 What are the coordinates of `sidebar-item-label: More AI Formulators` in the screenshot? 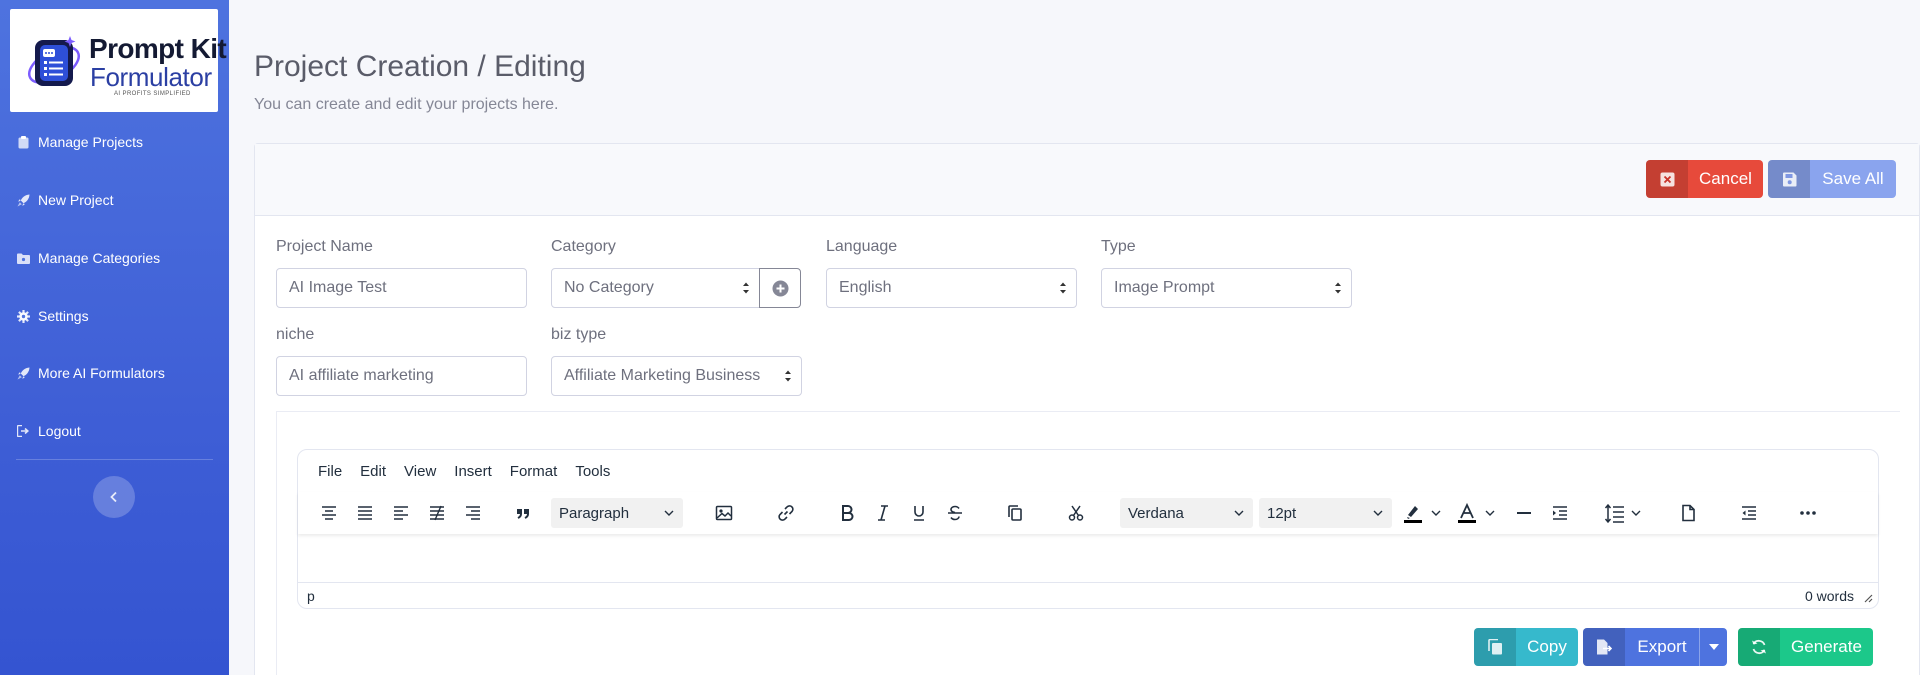 It's located at (101, 373).